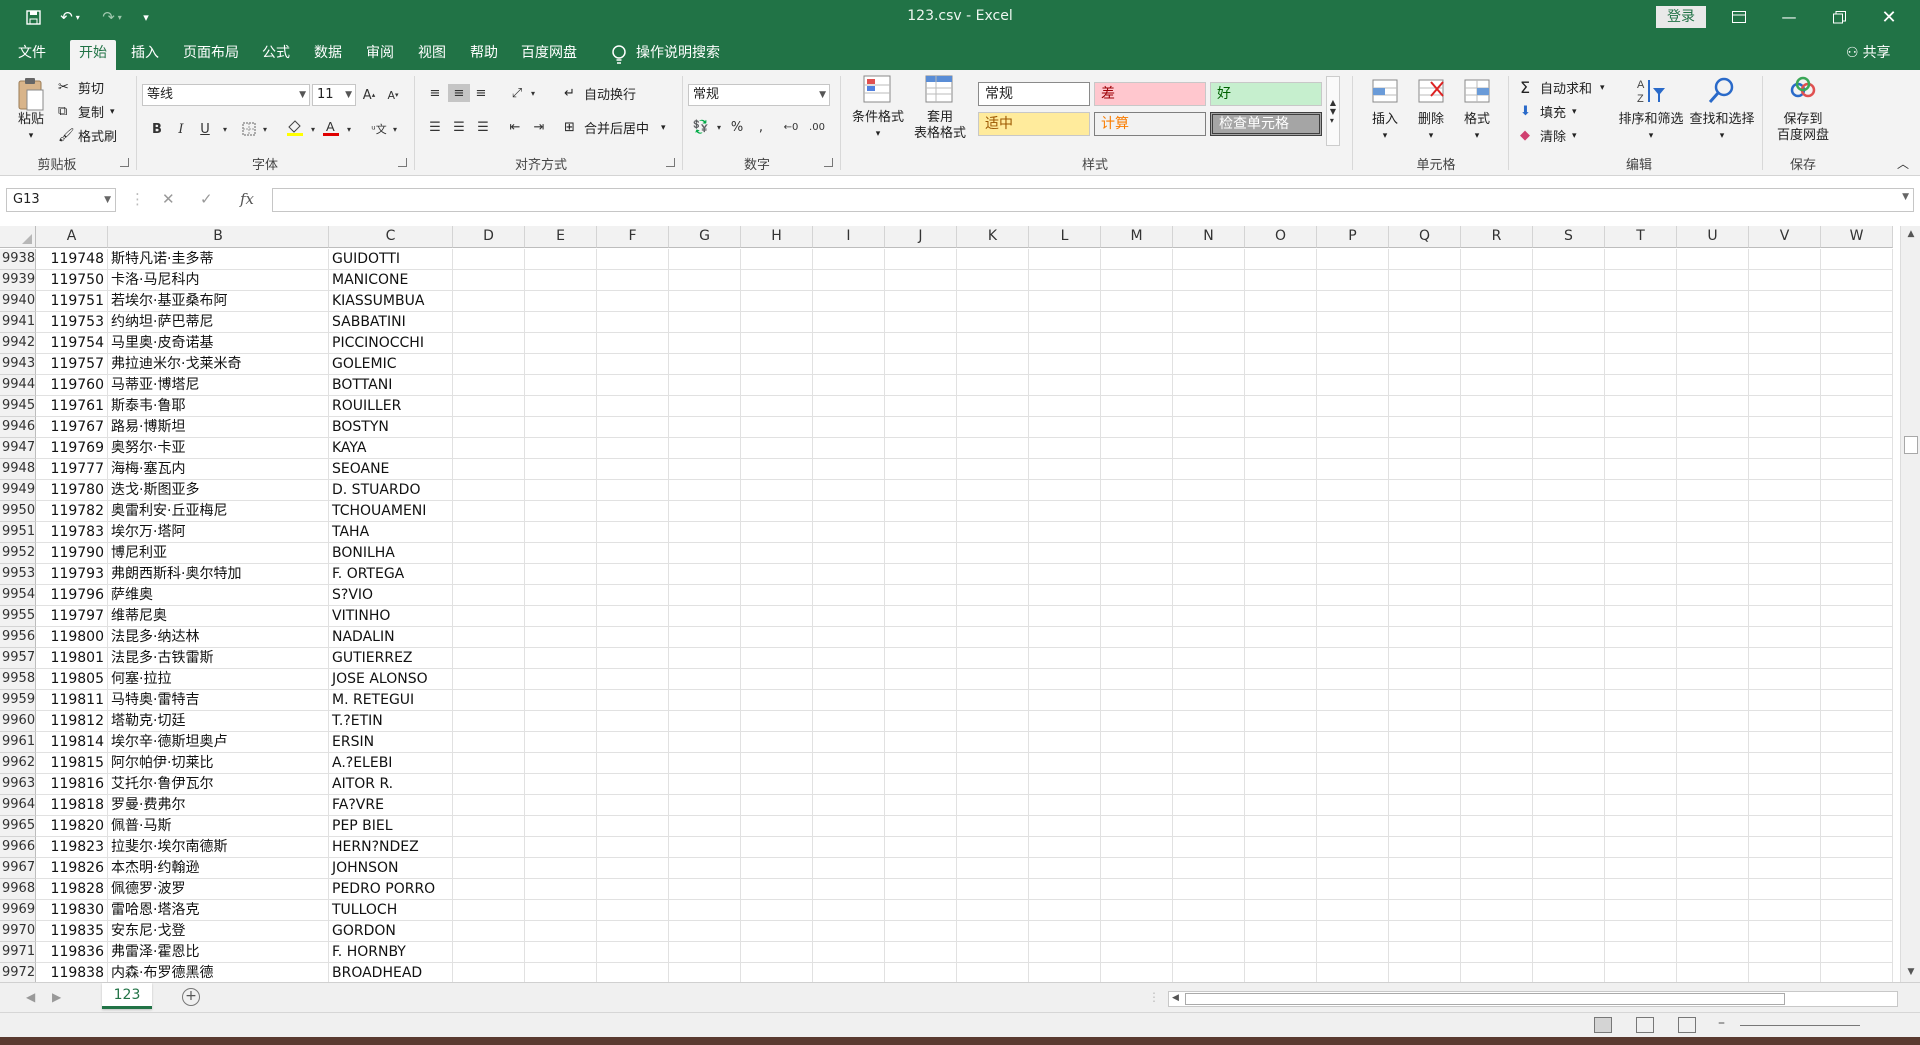 The height and width of the screenshot is (1045, 1920). I want to click on horizontal-scrollbar: ◀, so click(1533, 999).